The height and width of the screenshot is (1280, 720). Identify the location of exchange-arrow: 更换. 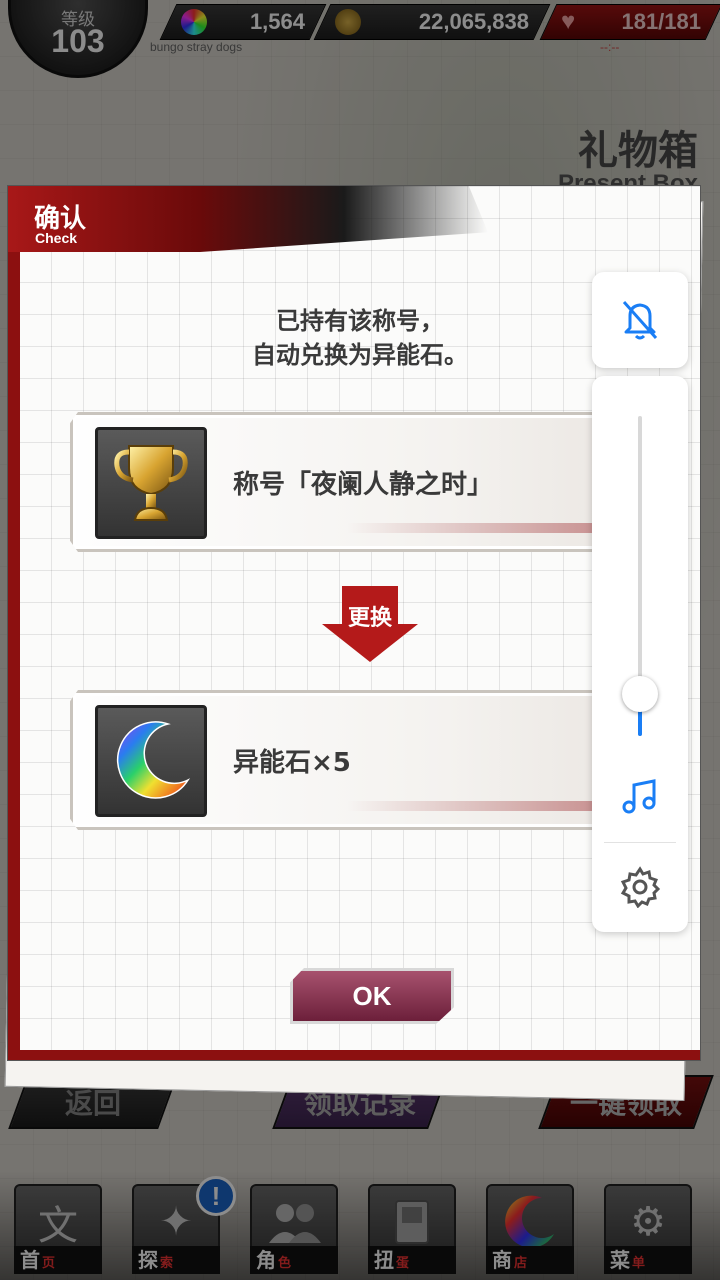
(370, 625).